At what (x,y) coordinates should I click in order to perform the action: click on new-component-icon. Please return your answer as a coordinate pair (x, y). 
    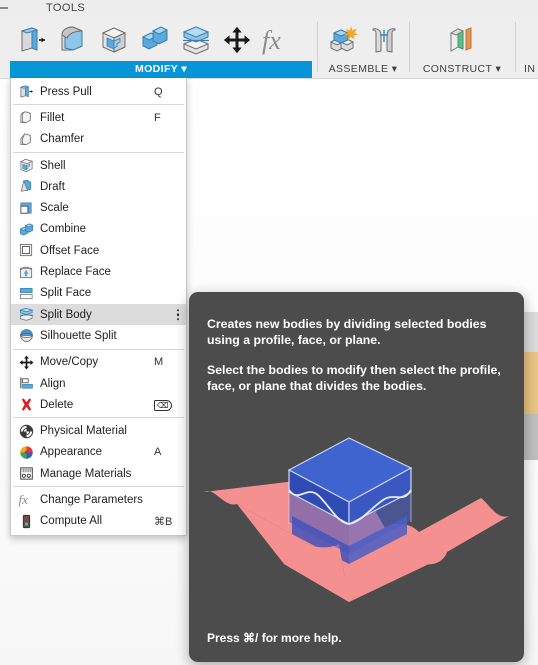
    Looking at the image, I should click on (343, 40).